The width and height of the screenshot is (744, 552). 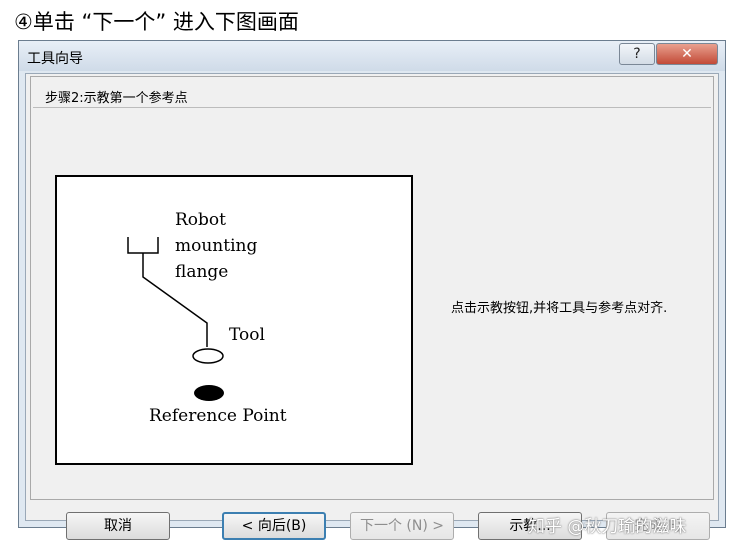 I want to click on step-separator, so click(x=372, y=107).